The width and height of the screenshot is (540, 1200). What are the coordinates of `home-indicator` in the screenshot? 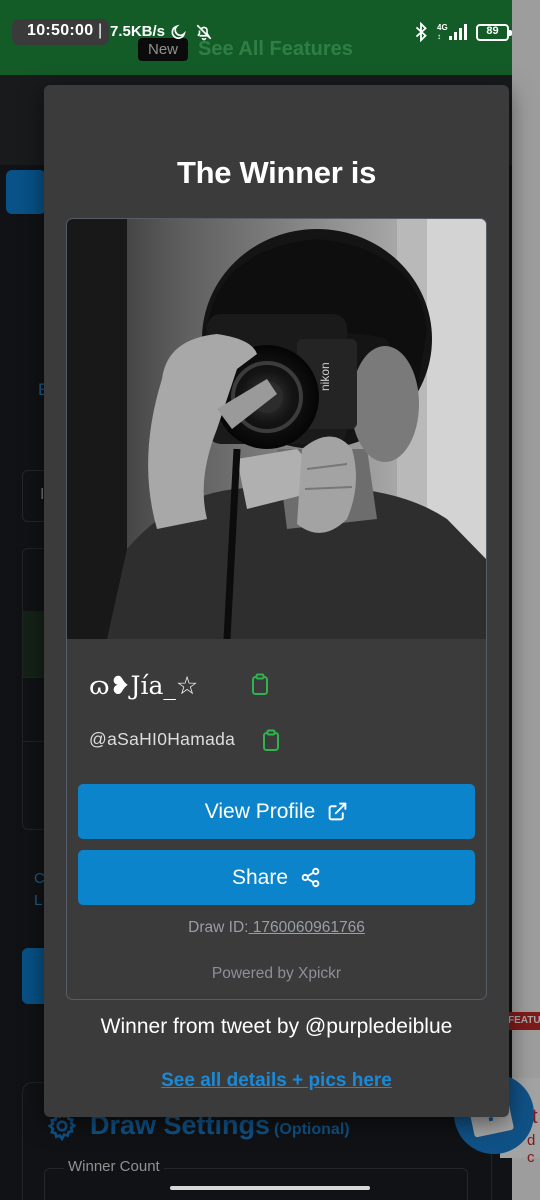 It's located at (270, 1188).